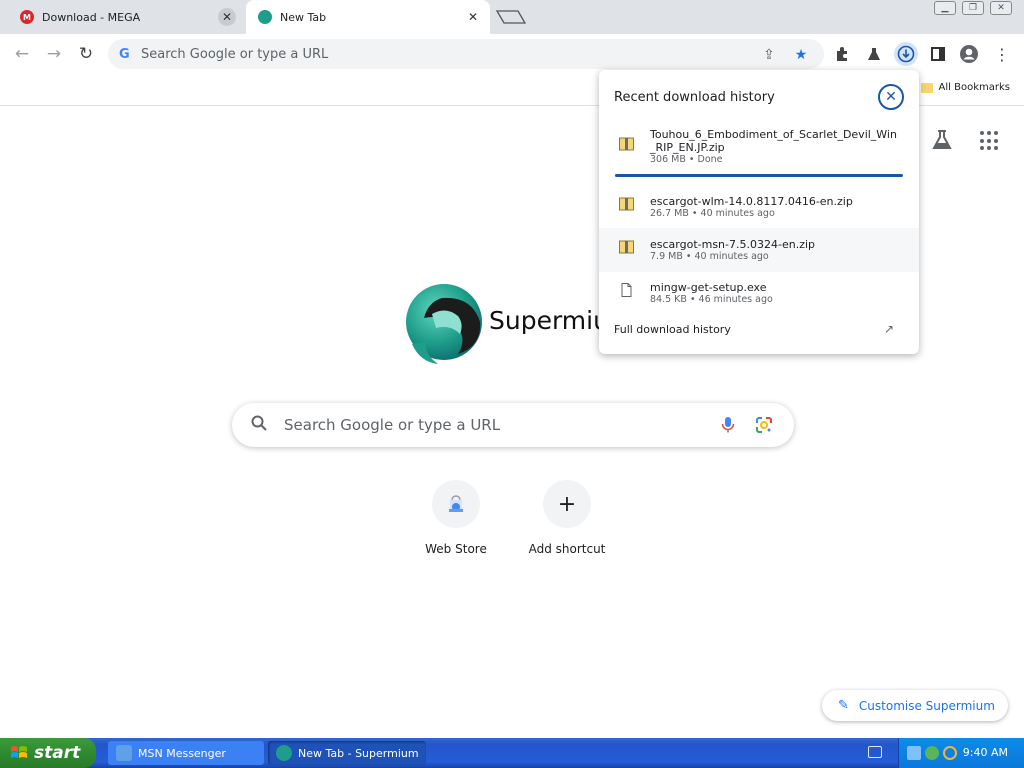 The image size is (1024, 768). I want to click on apps-icon, so click(990, 141).